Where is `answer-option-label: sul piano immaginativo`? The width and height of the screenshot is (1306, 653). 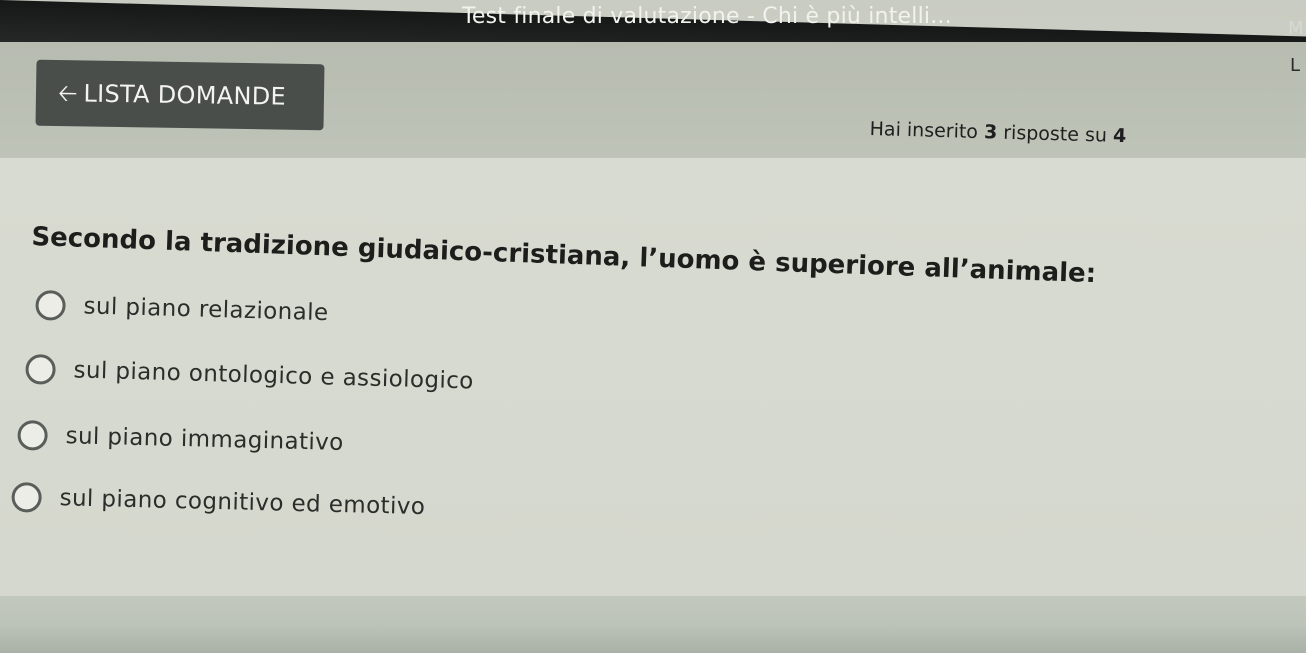 answer-option-label: sul piano immaginativo is located at coordinates (205, 439).